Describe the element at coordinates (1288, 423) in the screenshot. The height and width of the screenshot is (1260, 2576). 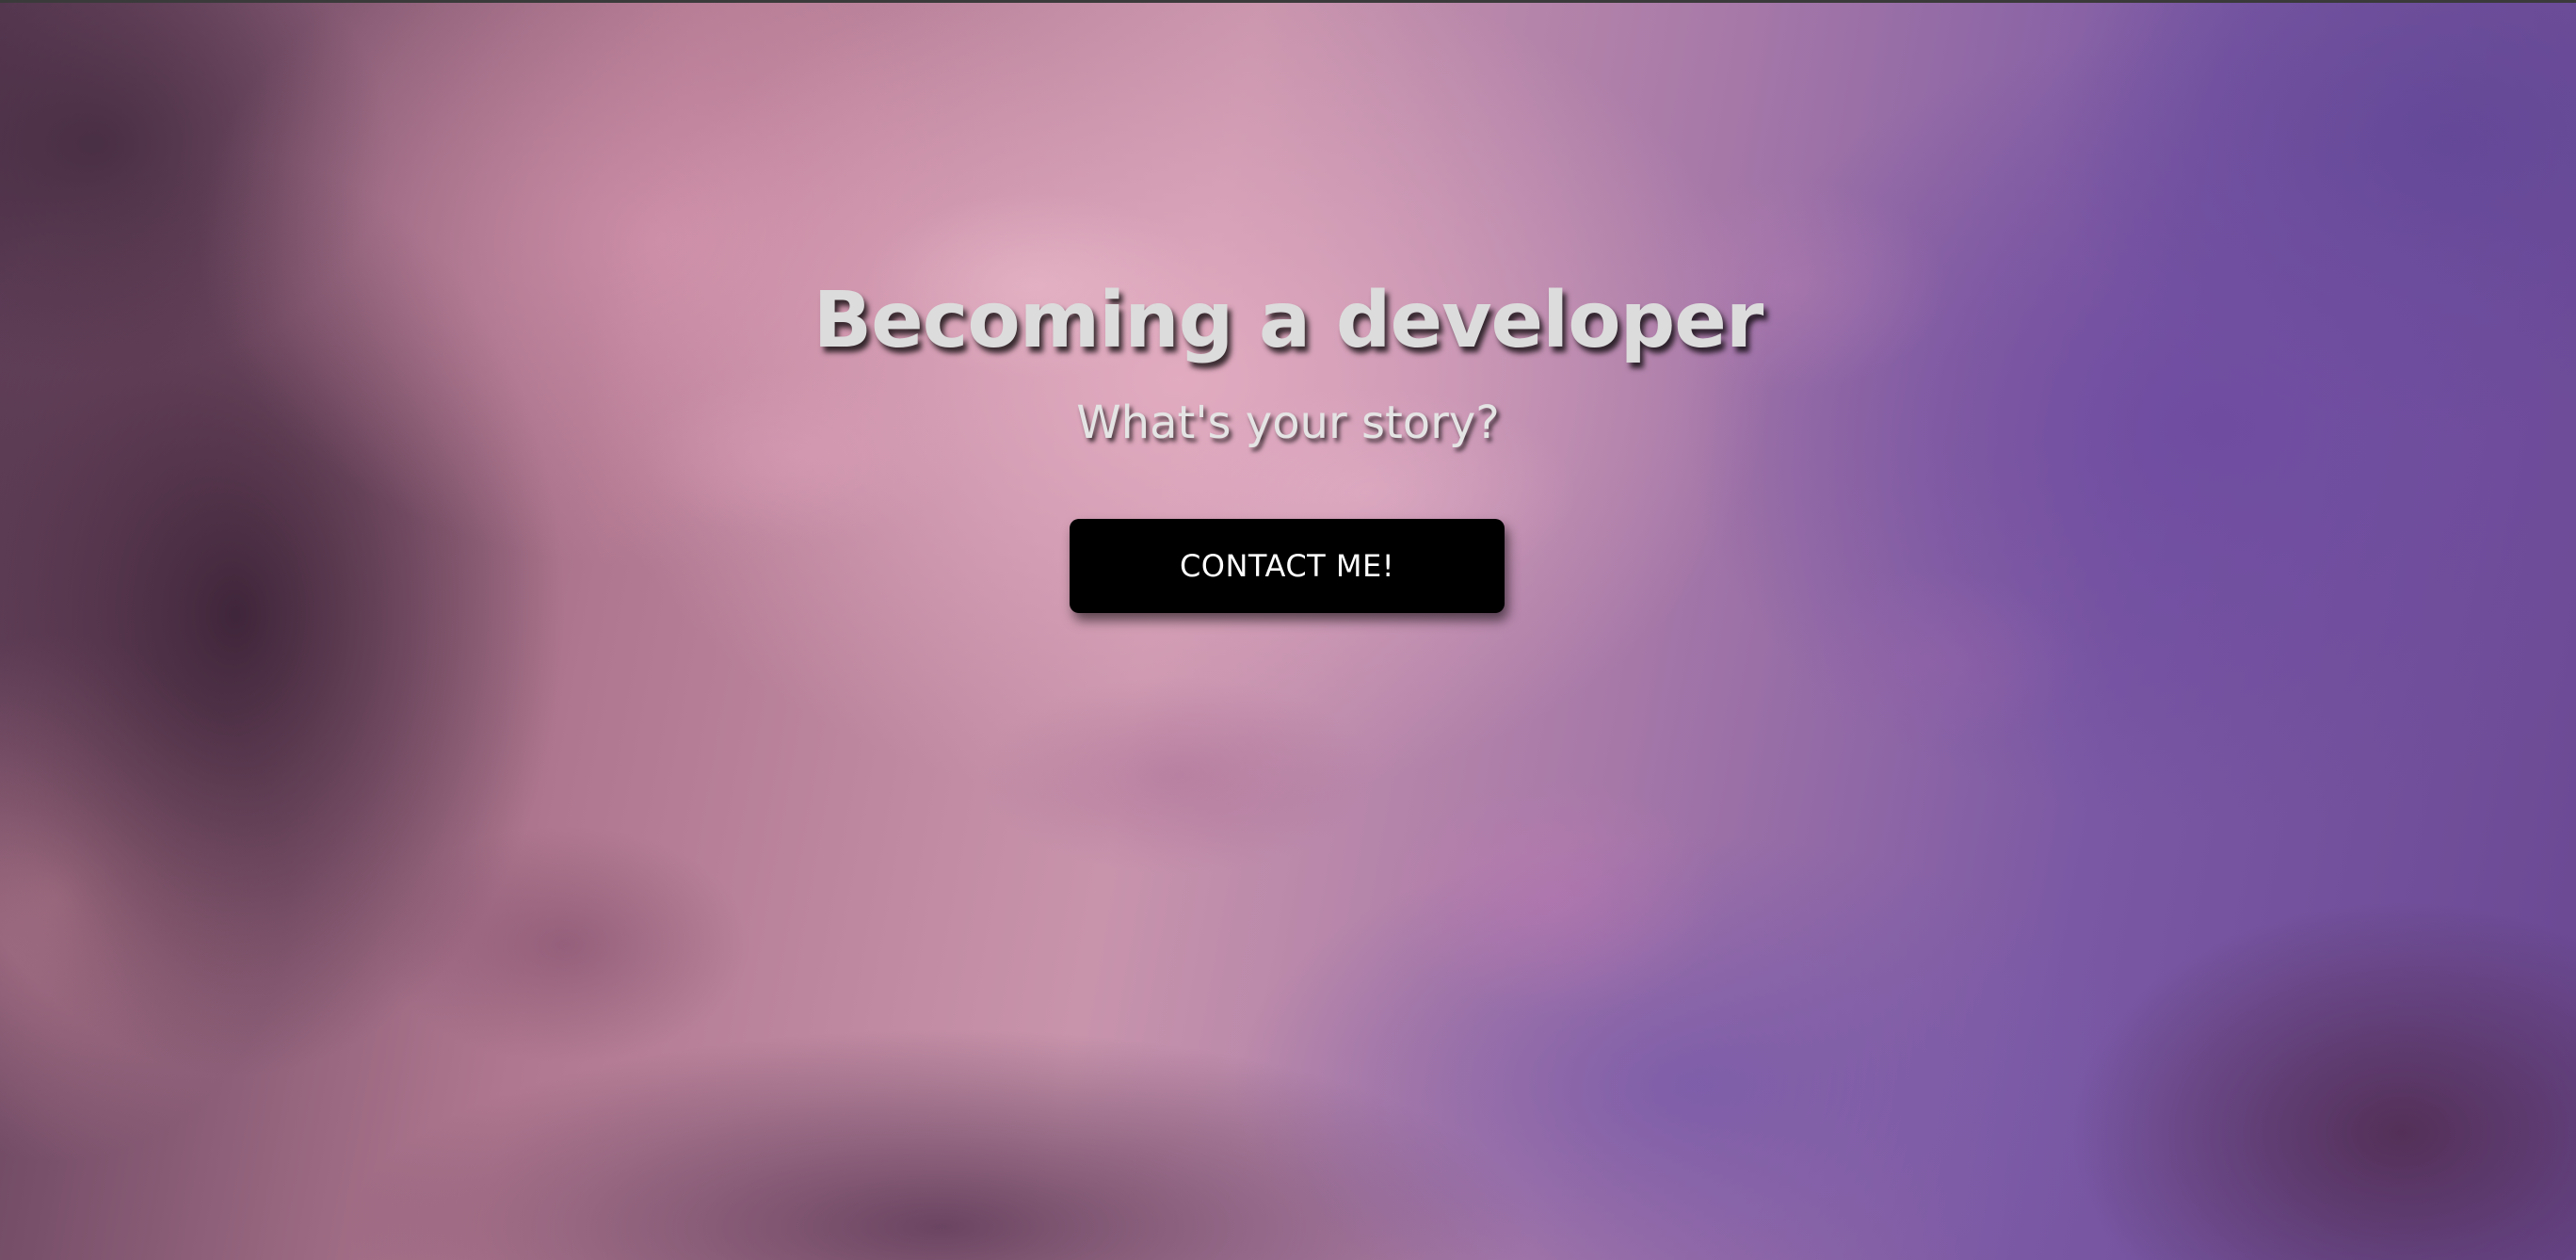
I see `hero-subtitle: What's your story?` at that location.